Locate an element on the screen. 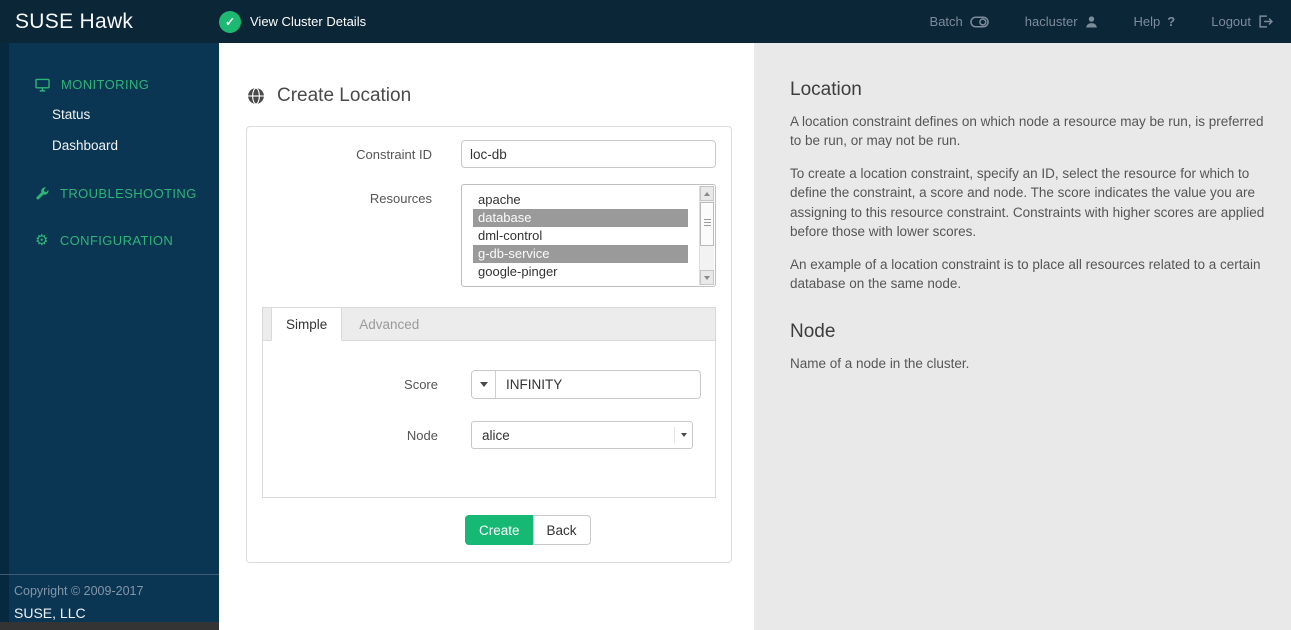  sidebar-item-label: Status is located at coordinates (71, 114).